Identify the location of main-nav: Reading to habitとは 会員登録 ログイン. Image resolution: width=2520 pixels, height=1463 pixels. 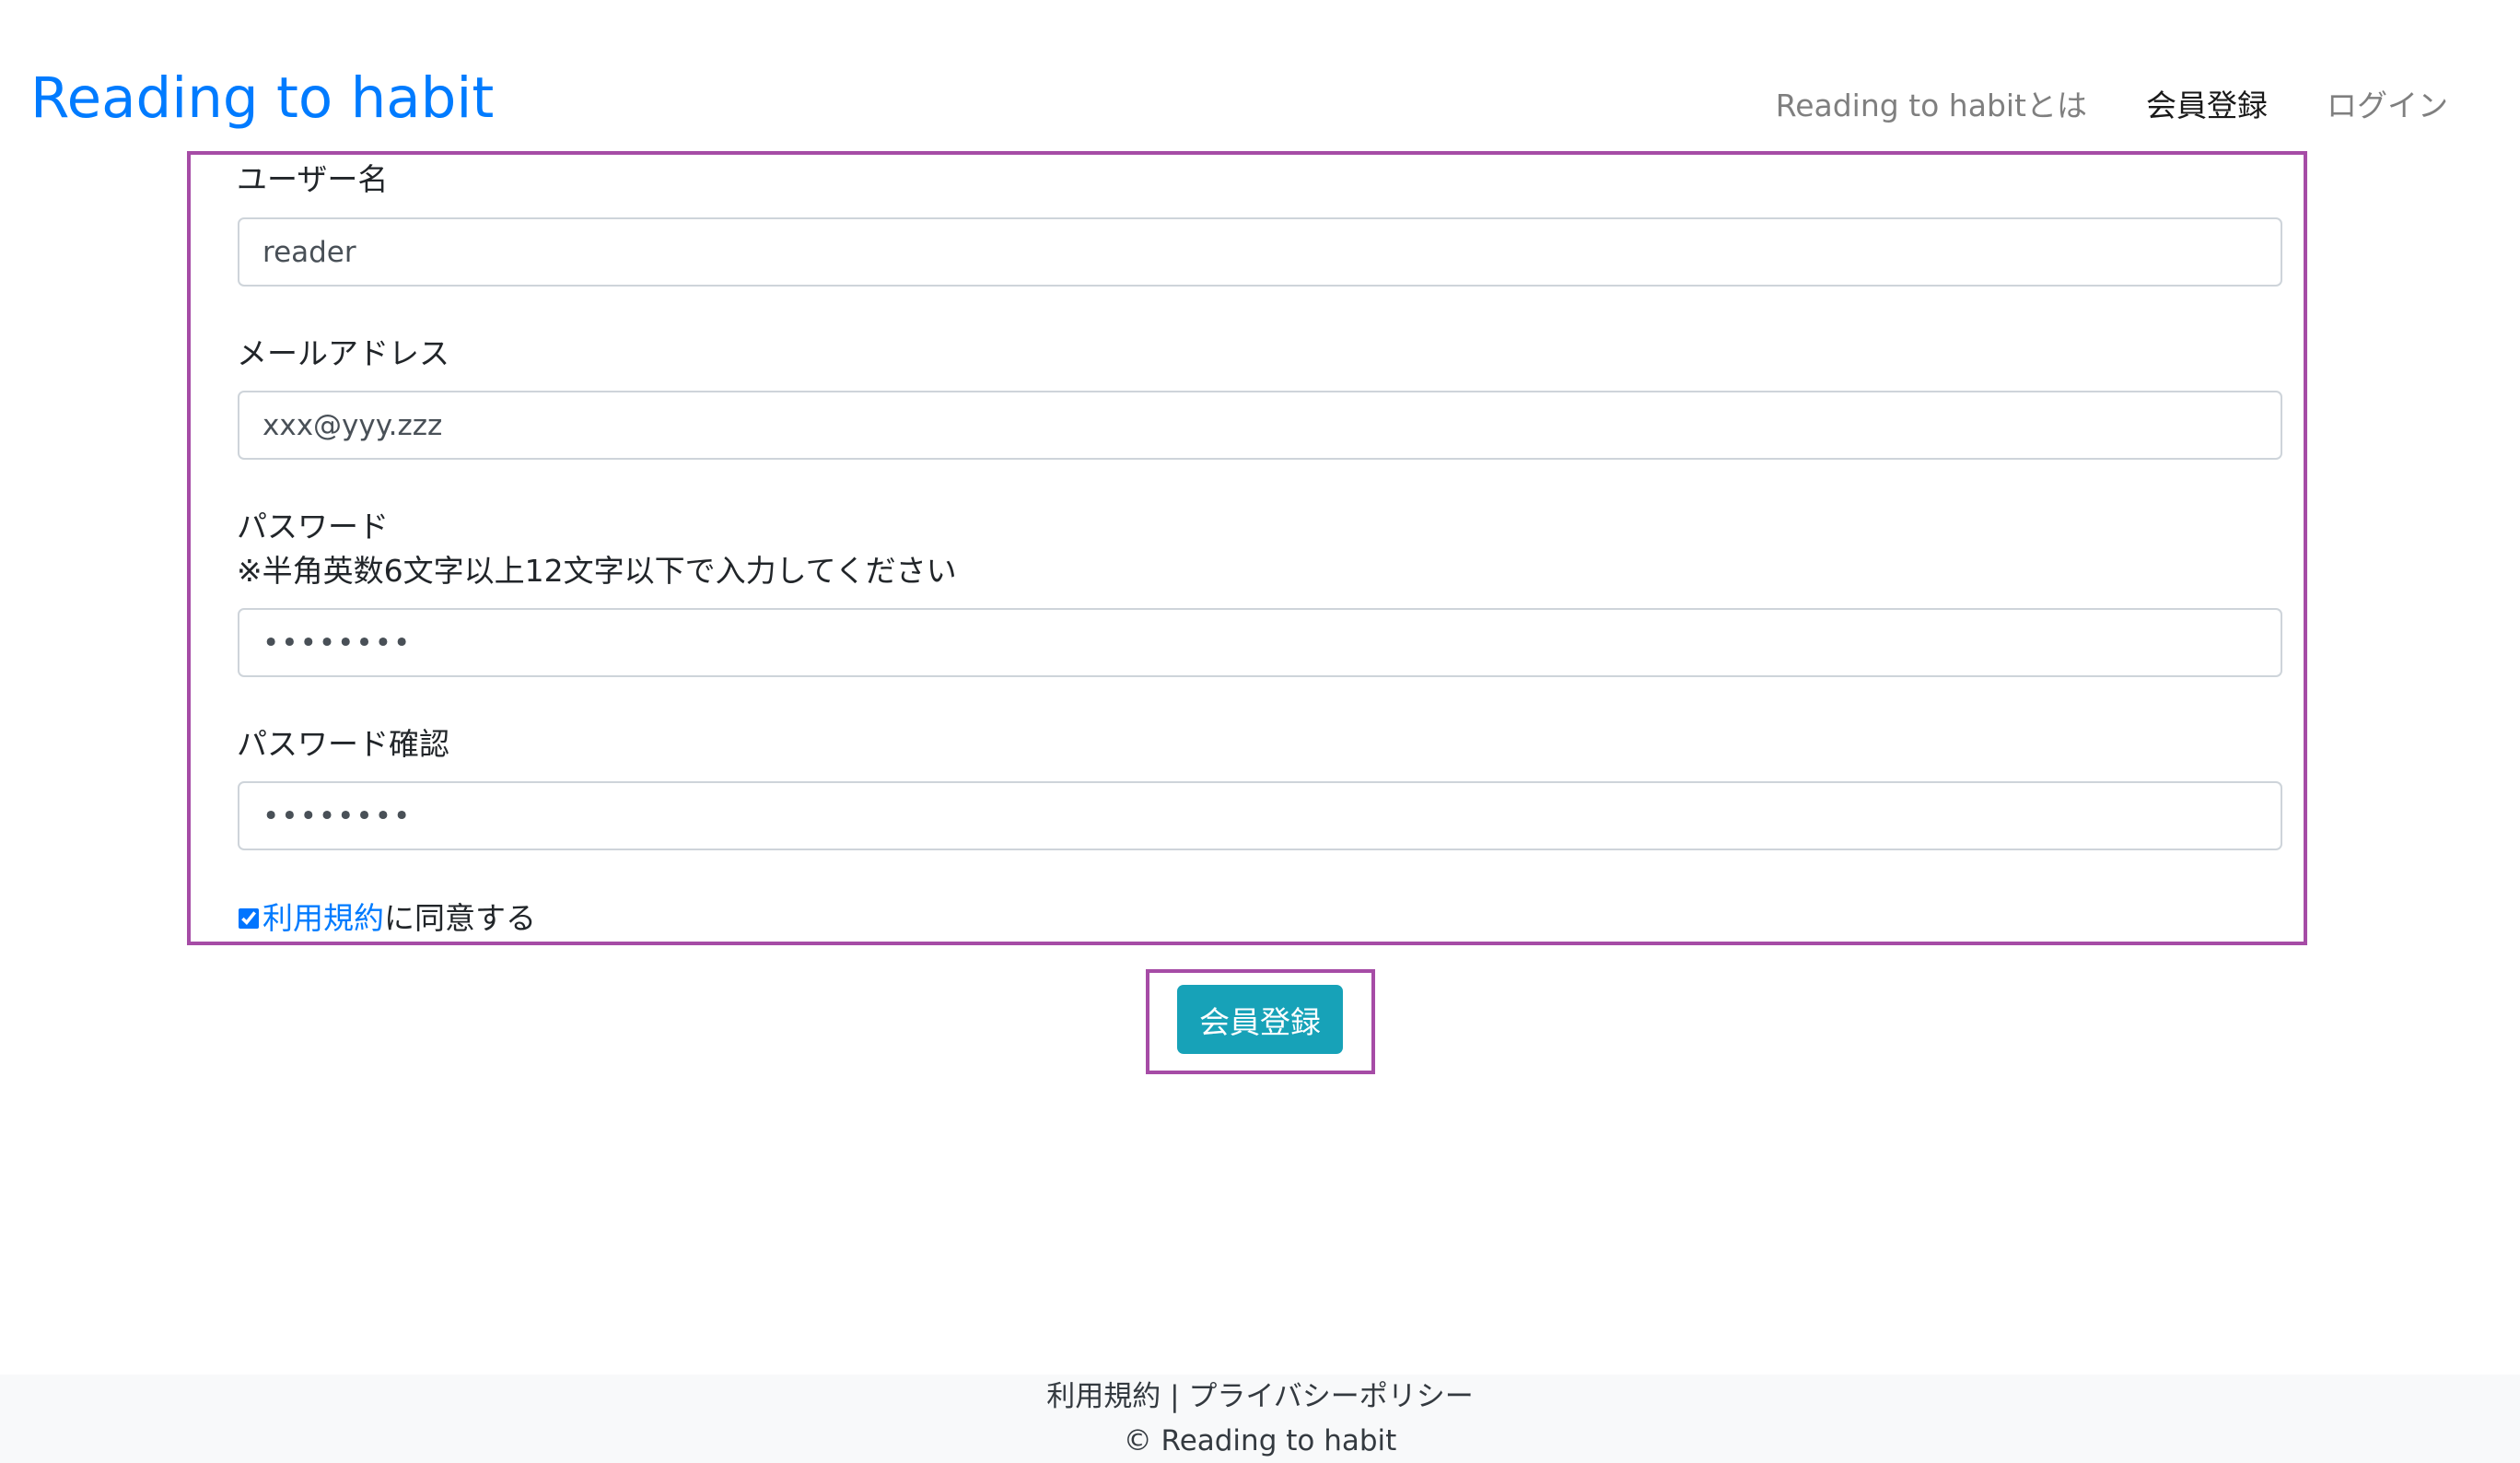
(2112, 103).